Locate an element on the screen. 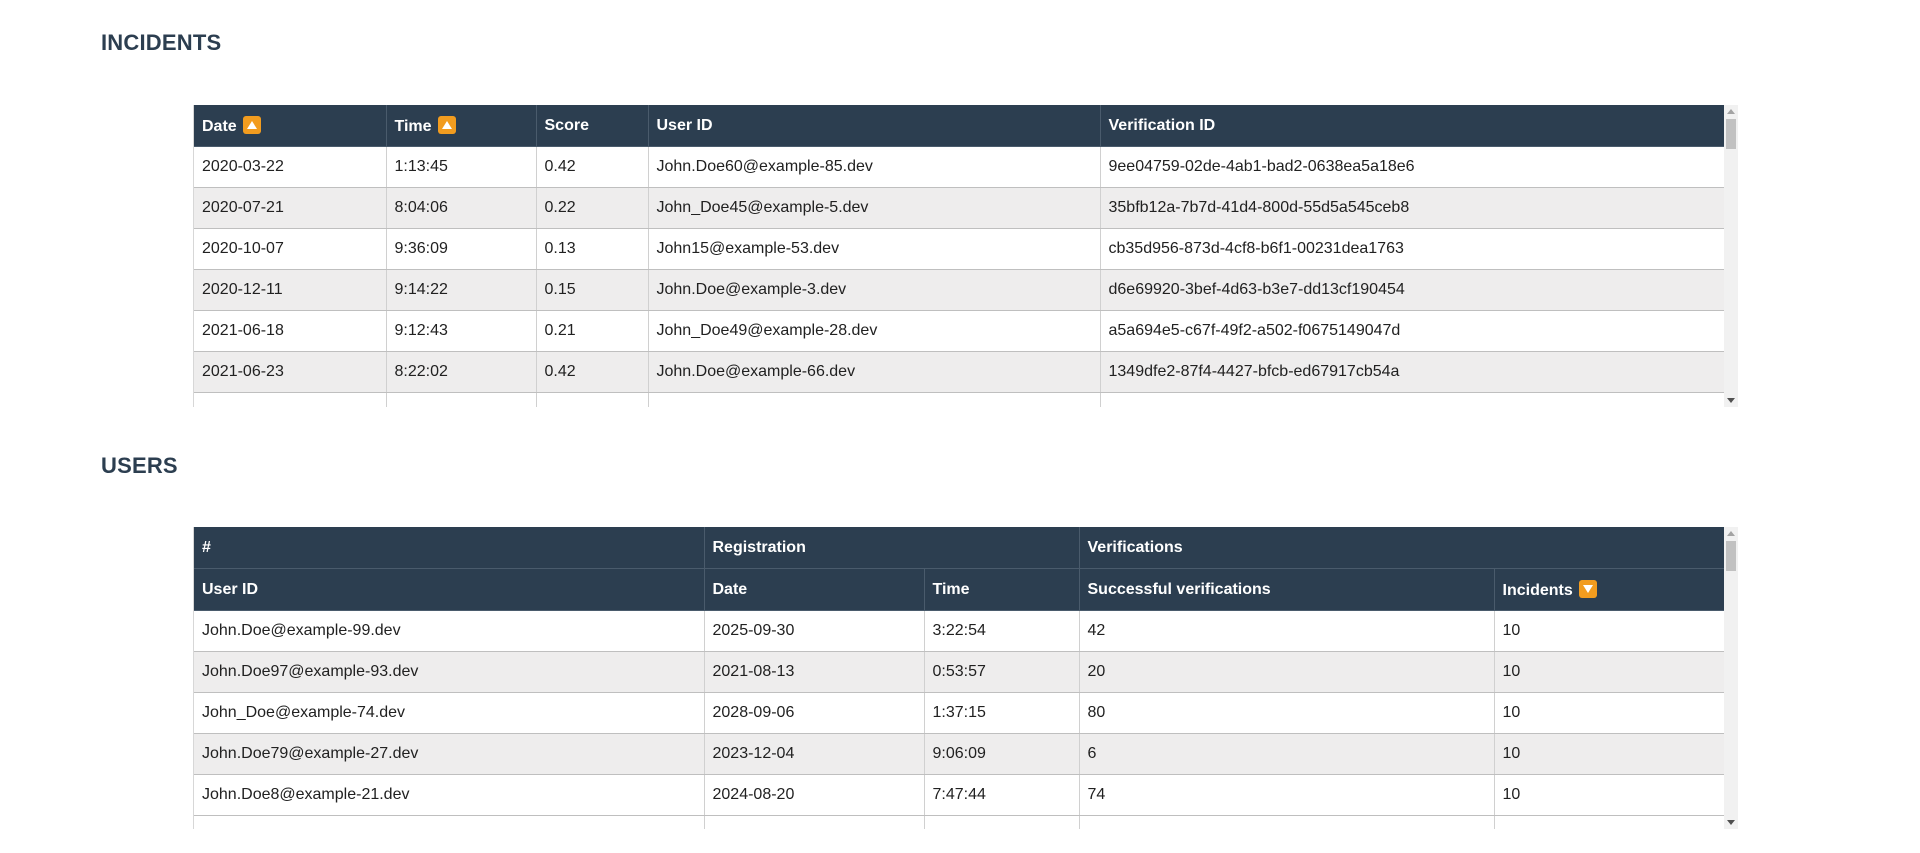 Image resolution: width=1920 pixels, height=853 pixels. cell-score: 0.22 is located at coordinates (592, 208).